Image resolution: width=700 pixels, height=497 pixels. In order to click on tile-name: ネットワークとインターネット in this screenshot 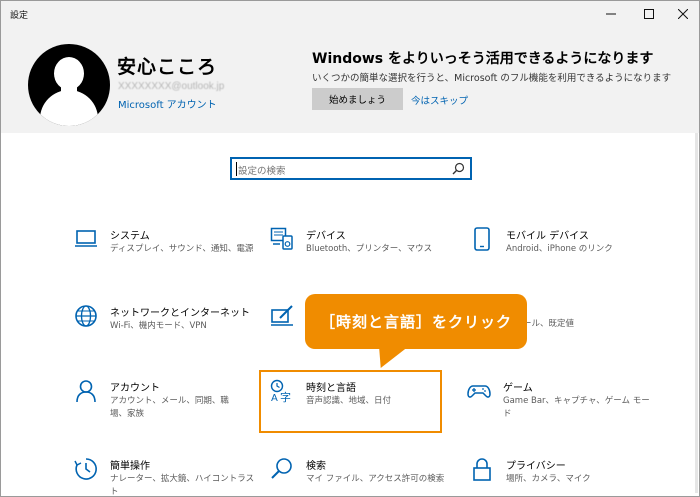, I will do `click(180, 313)`.